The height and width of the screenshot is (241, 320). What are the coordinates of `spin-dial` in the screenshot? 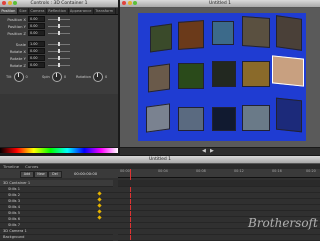 It's located at (56, 77).